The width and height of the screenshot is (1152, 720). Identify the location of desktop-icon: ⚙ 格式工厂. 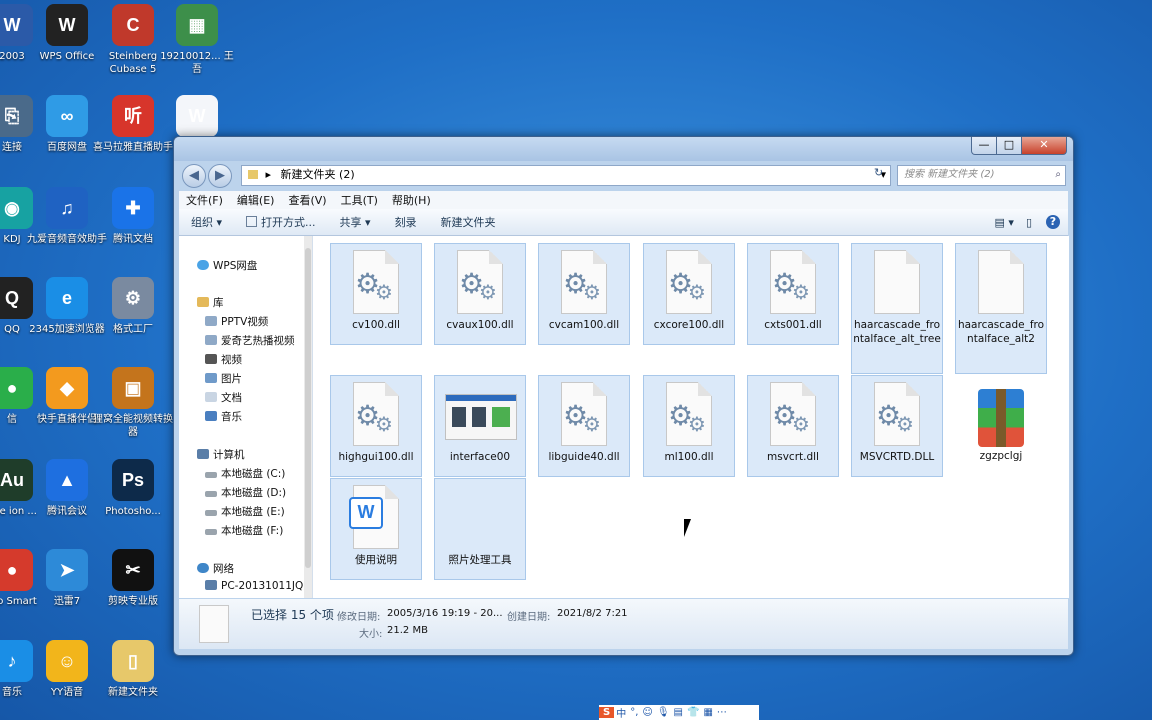
(133, 306).